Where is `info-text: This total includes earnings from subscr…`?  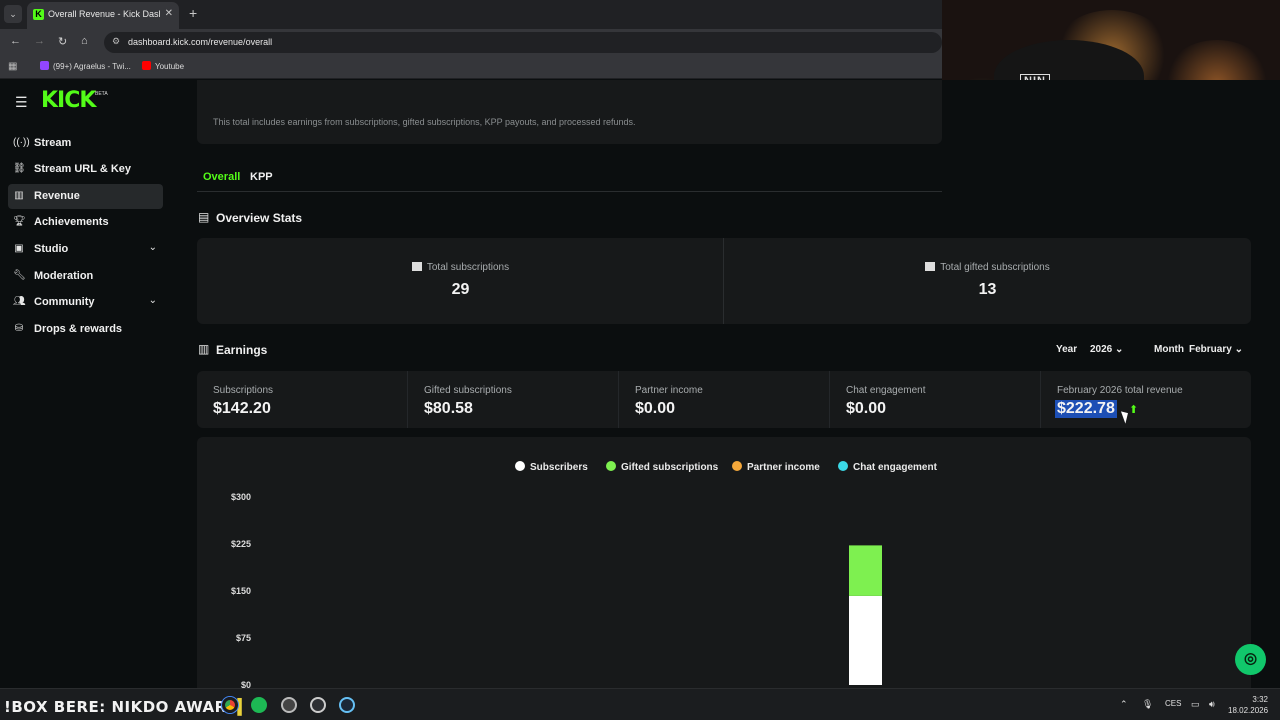 info-text: This total includes earnings from subscr… is located at coordinates (424, 122).